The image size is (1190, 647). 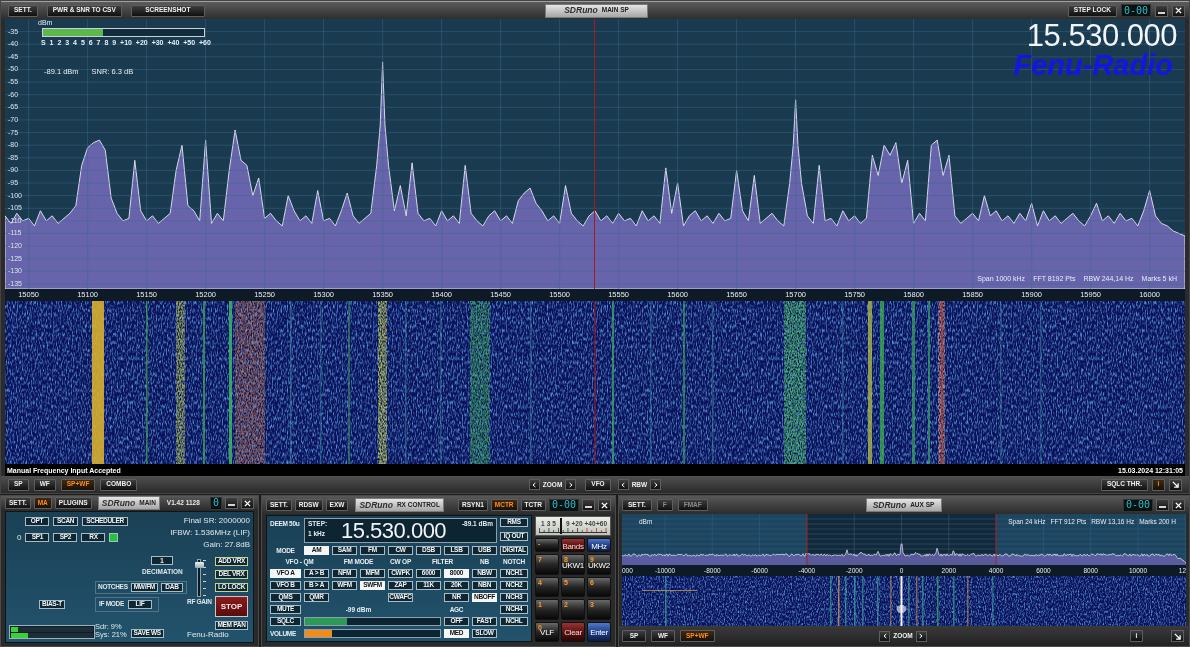 What do you see at coordinates (372, 621) in the screenshot?
I see `squelch-slider-track` at bounding box center [372, 621].